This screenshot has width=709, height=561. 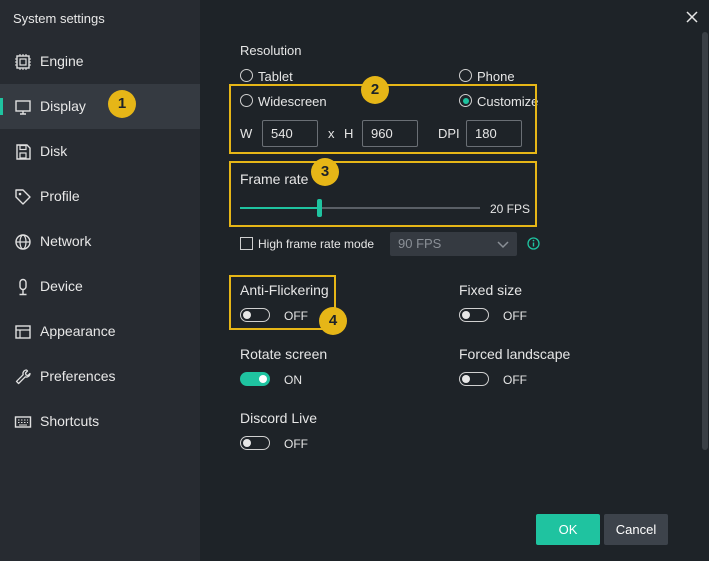 What do you see at coordinates (474, 379) in the screenshot?
I see `forced-landscape-toggle` at bounding box center [474, 379].